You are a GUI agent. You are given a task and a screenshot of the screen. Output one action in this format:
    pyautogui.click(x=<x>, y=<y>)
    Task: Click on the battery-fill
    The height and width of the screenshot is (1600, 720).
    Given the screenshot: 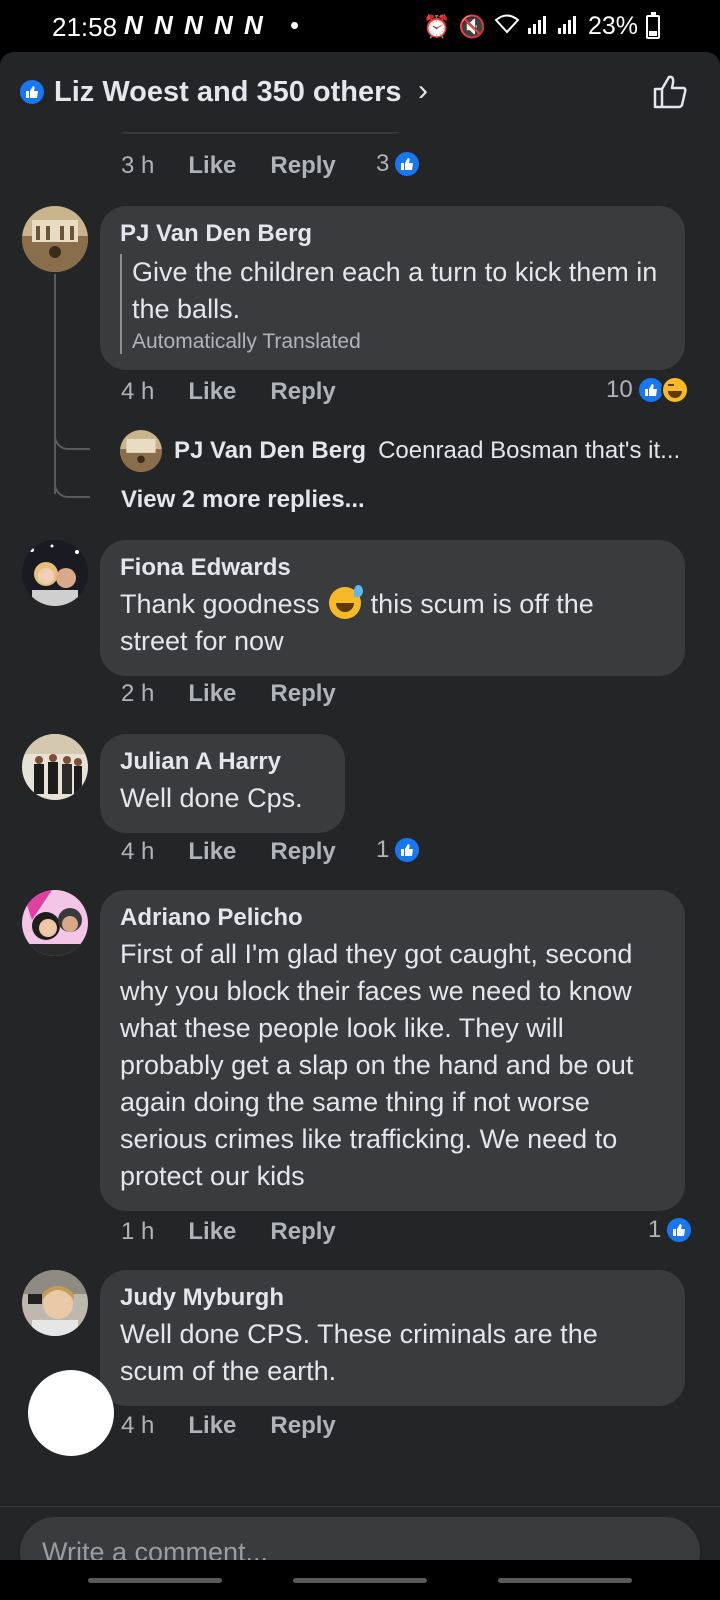 What is the action you would take?
    pyautogui.click(x=653, y=33)
    